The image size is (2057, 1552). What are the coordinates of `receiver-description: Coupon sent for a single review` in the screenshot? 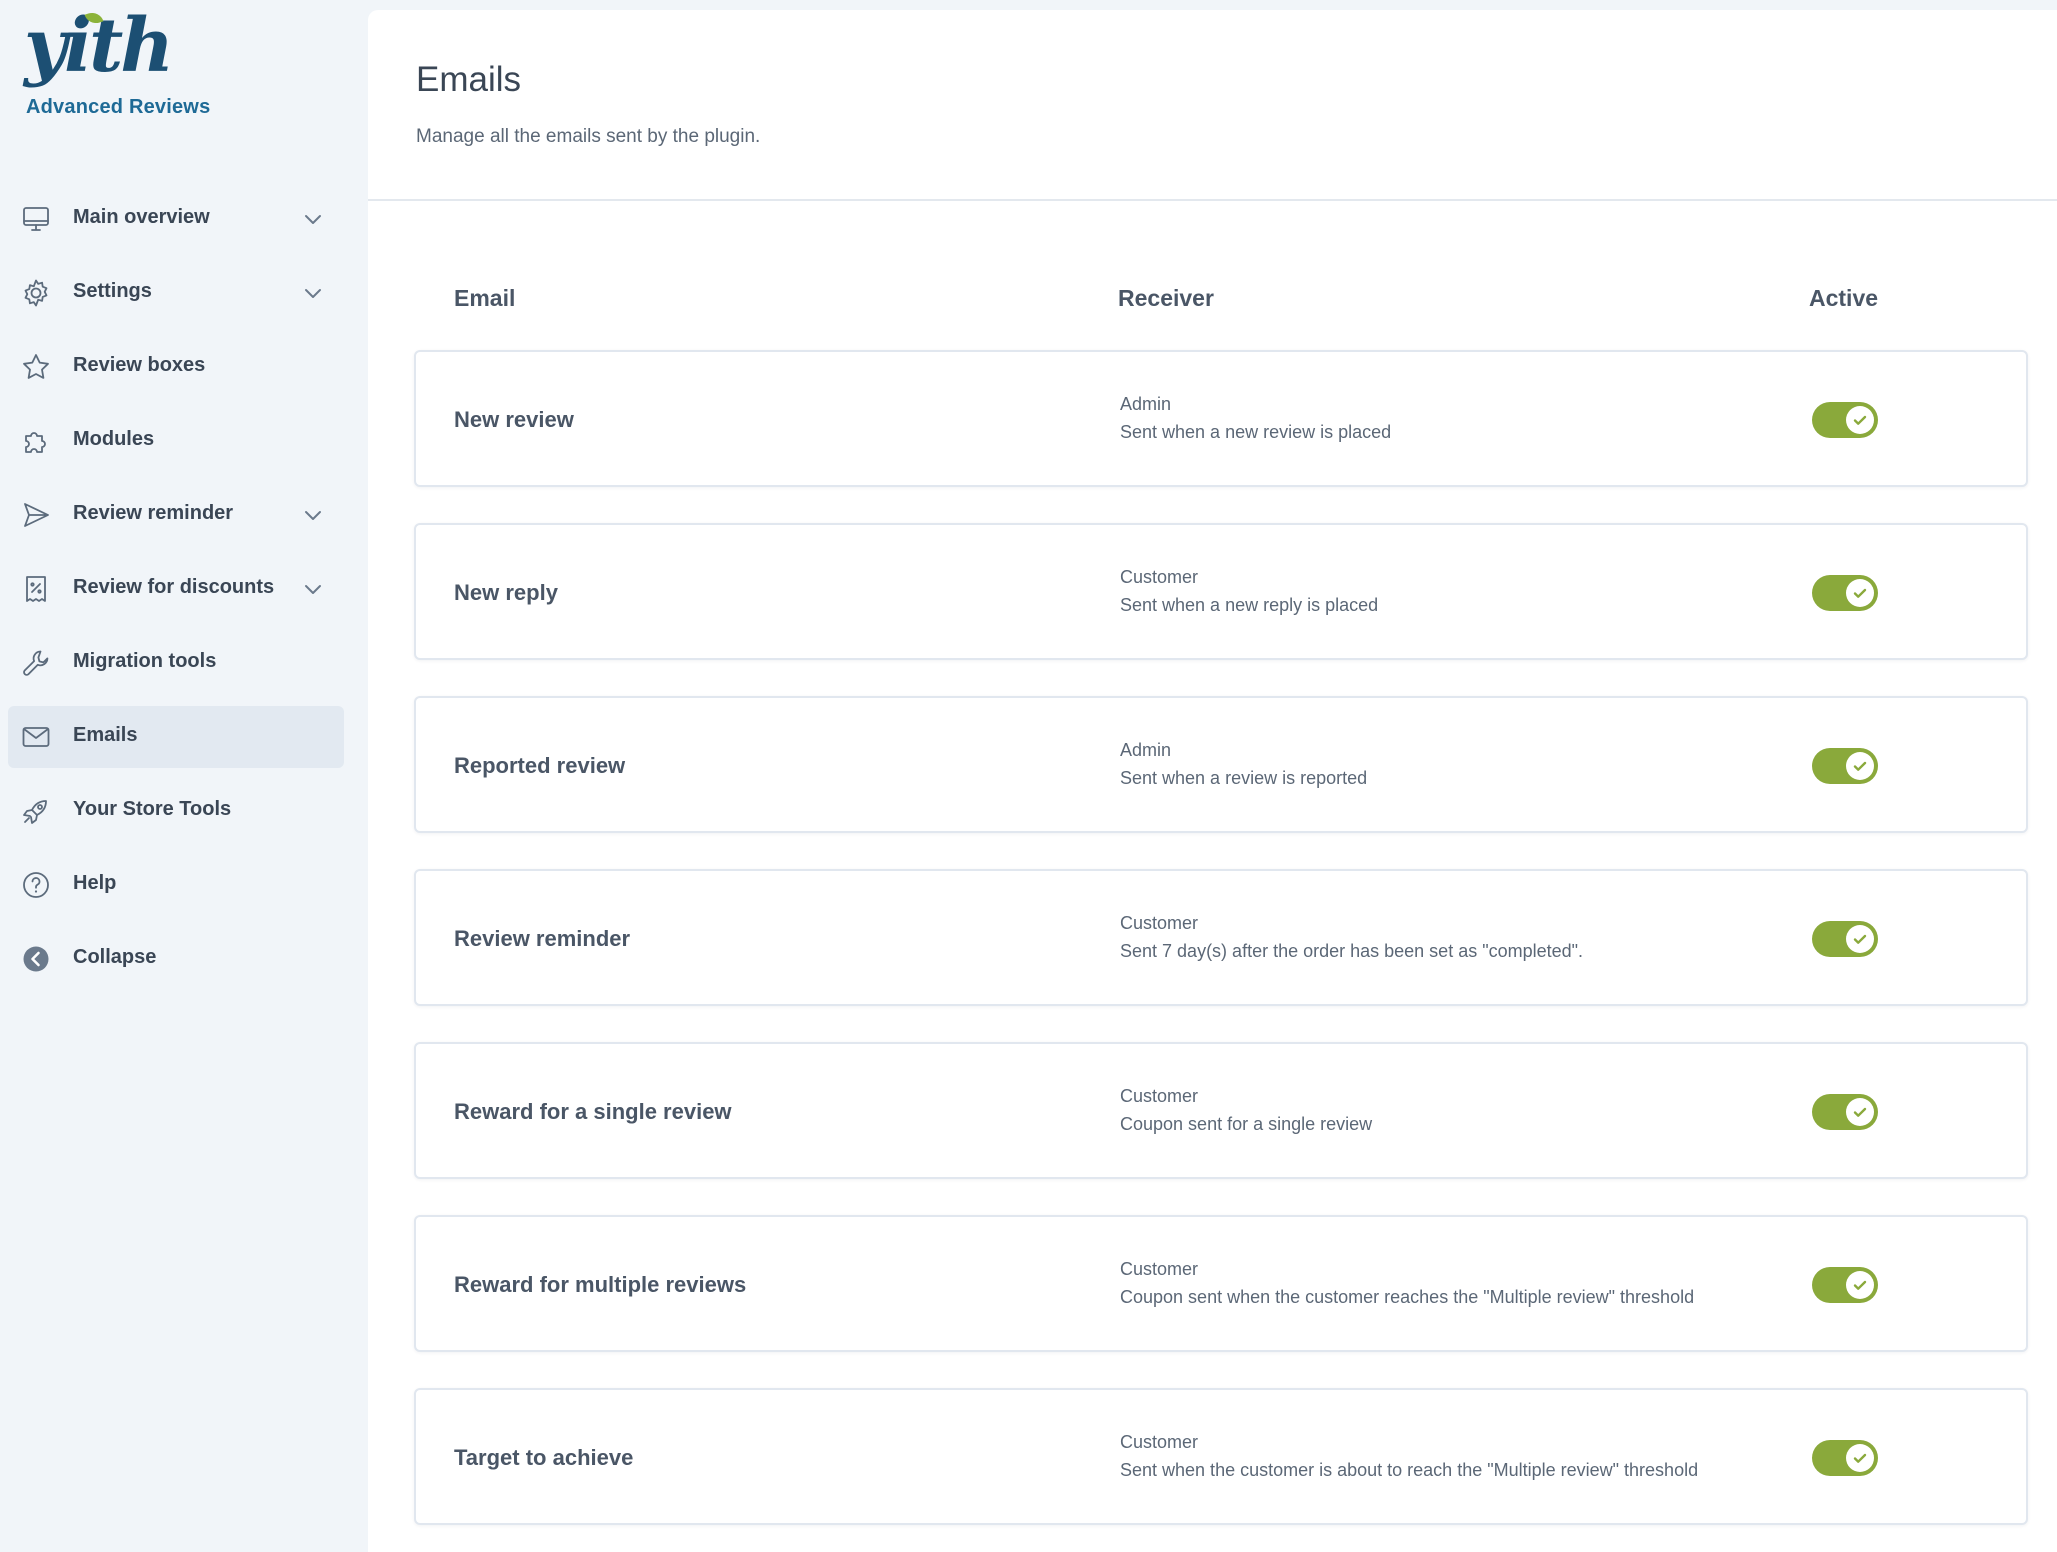 It's located at (1246, 1124).